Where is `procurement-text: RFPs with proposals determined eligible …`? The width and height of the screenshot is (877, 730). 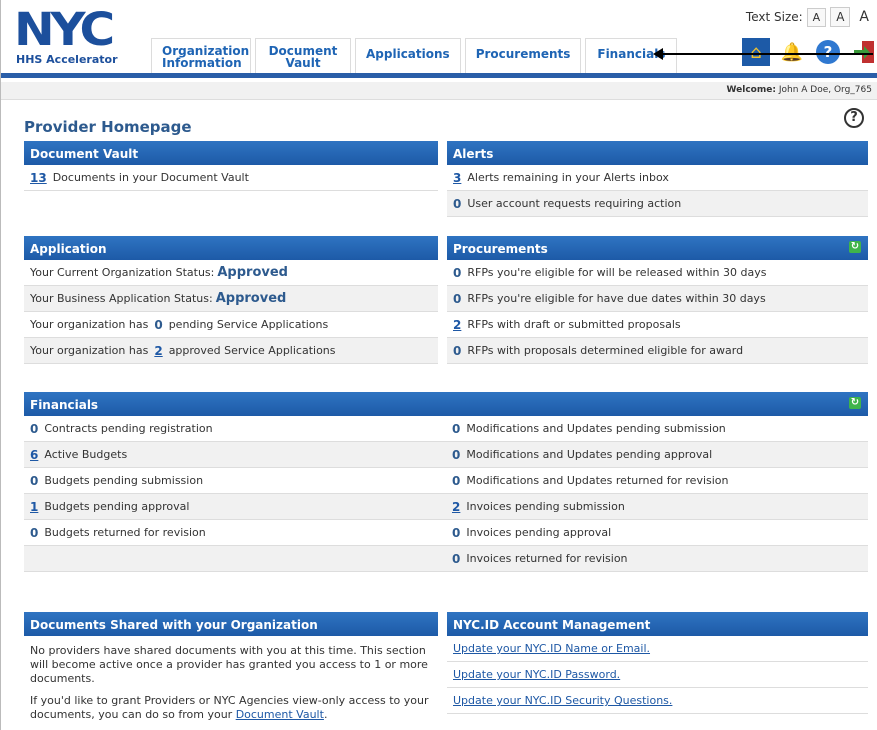 procurement-text: RFPs with proposals determined eligible … is located at coordinates (605, 350).